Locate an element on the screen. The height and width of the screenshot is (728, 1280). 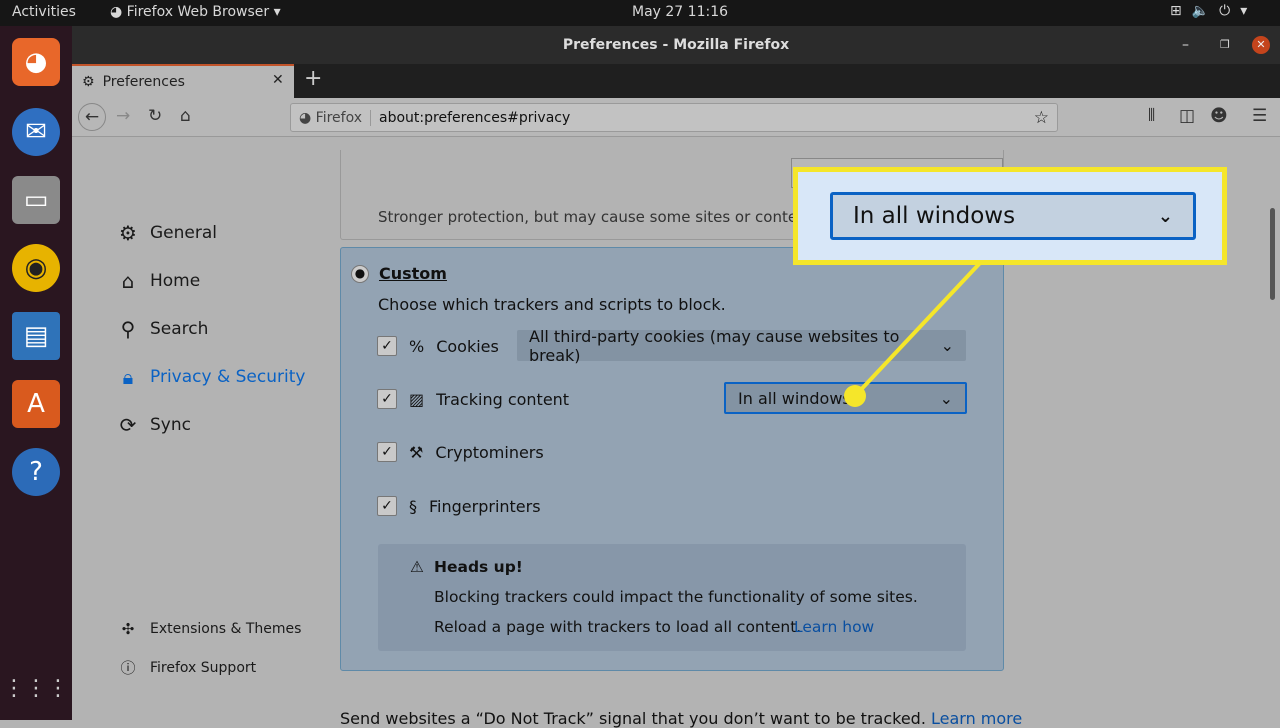
callout-dropdown: In all windows ⌄ is located at coordinates (1013, 216).